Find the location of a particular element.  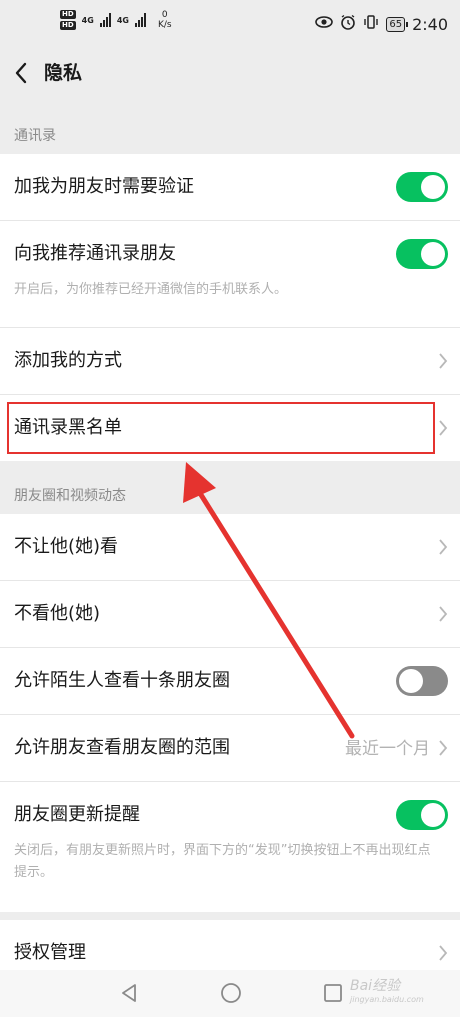

hd-icon: HD HD is located at coordinates (68, 20).